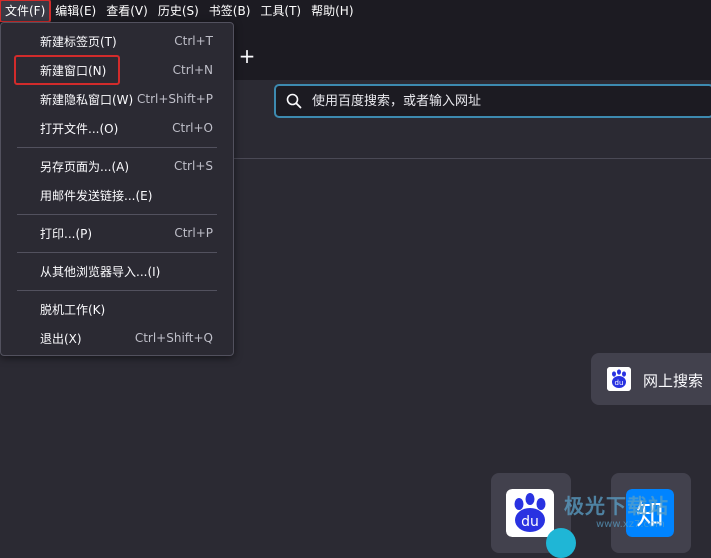 The width and height of the screenshot is (711, 558). What do you see at coordinates (87, 99) in the screenshot?
I see `menu-item-label: 新建隐私窗口(W)` at bounding box center [87, 99].